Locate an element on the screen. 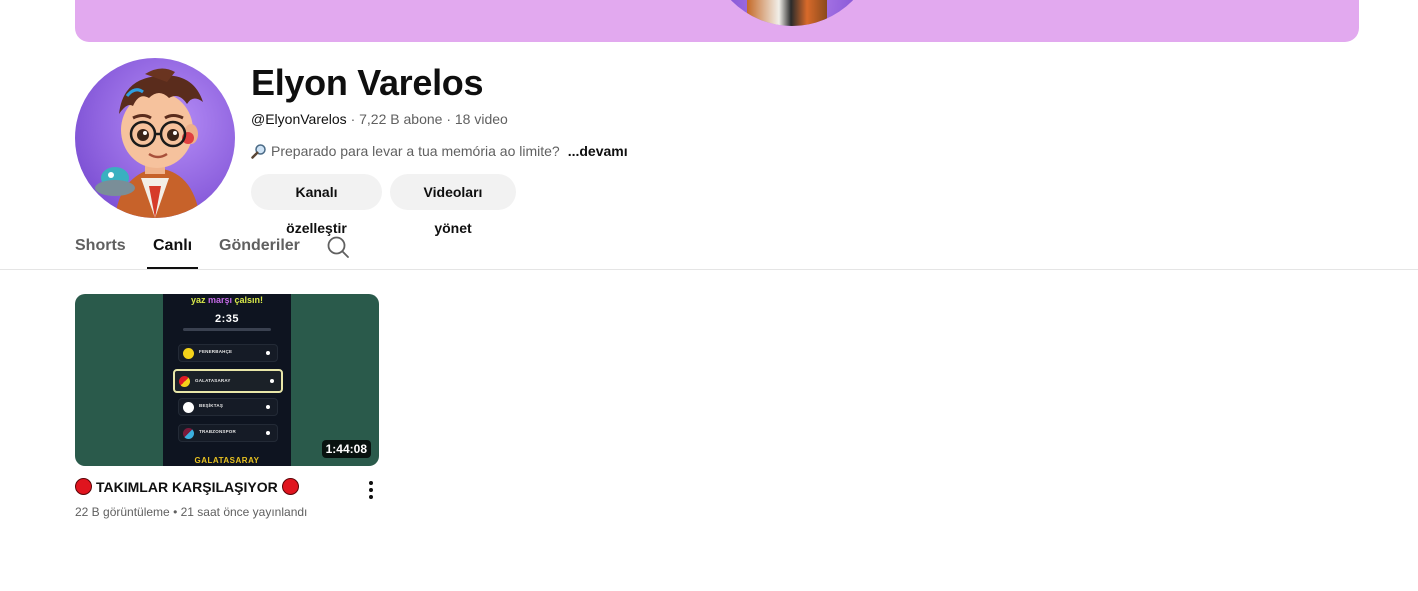  magnifier-icon is located at coordinates (259, 151).